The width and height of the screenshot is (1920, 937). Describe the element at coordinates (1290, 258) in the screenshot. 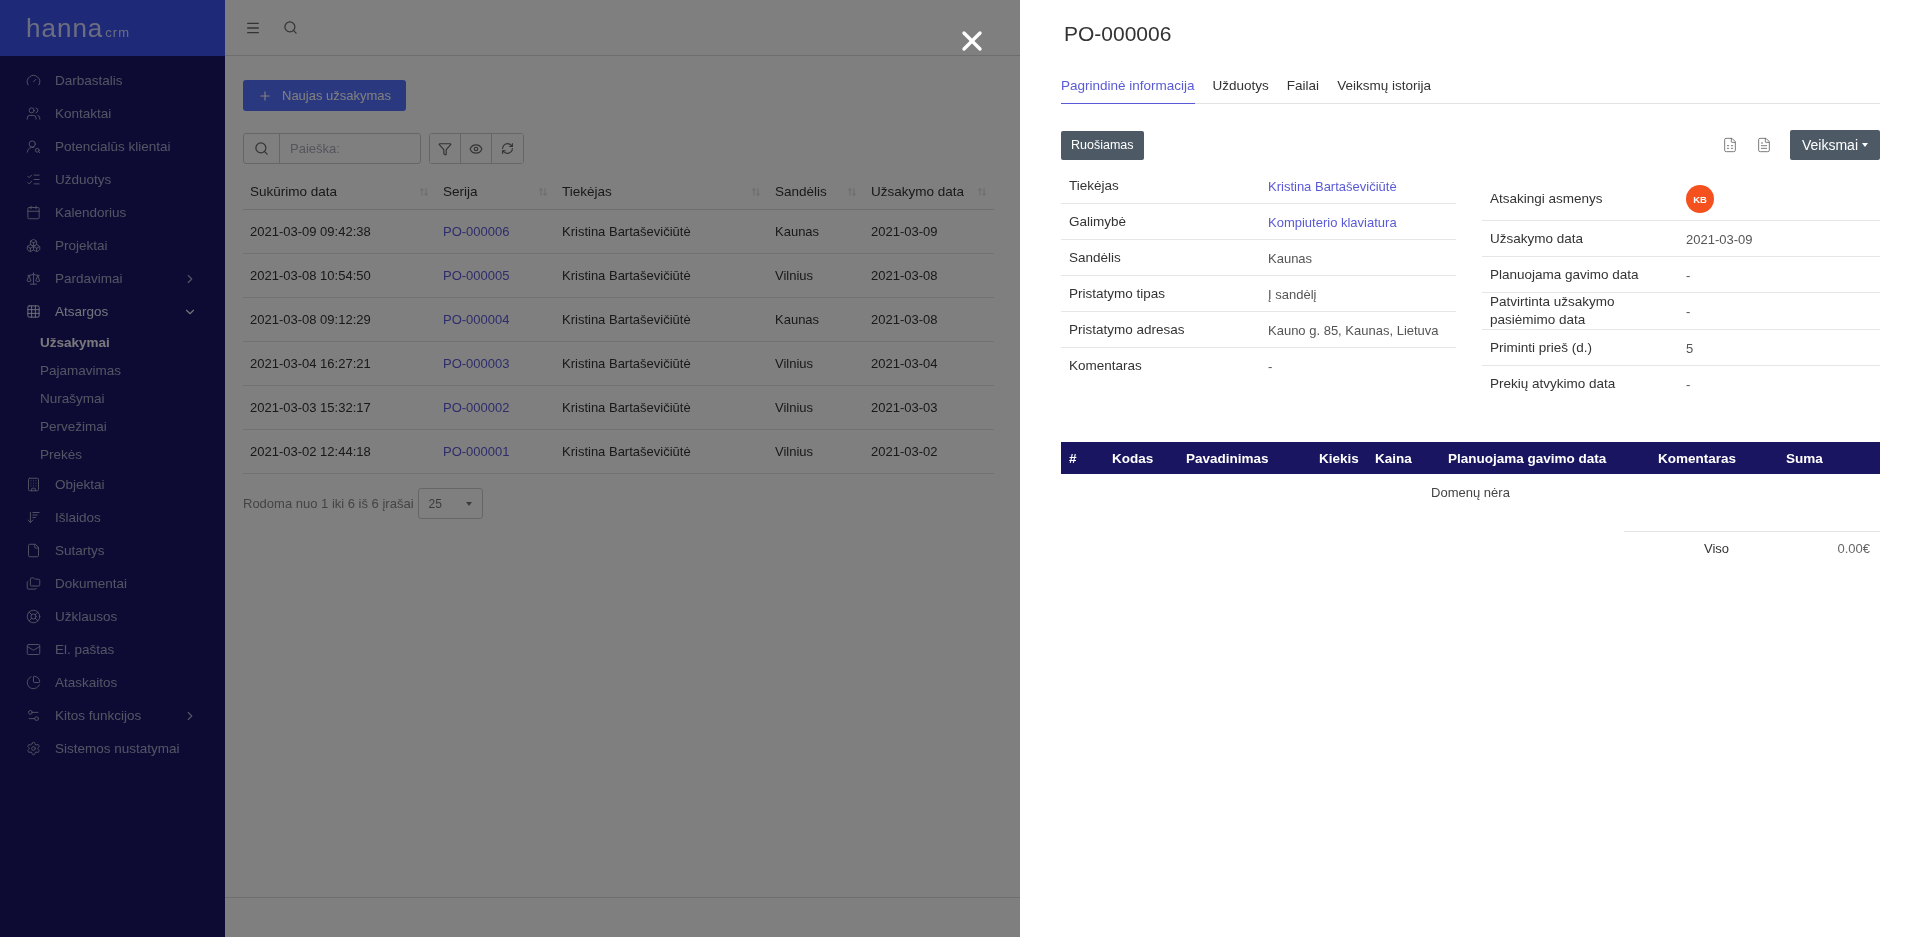

I see `field-value: Kaunas` at that location.